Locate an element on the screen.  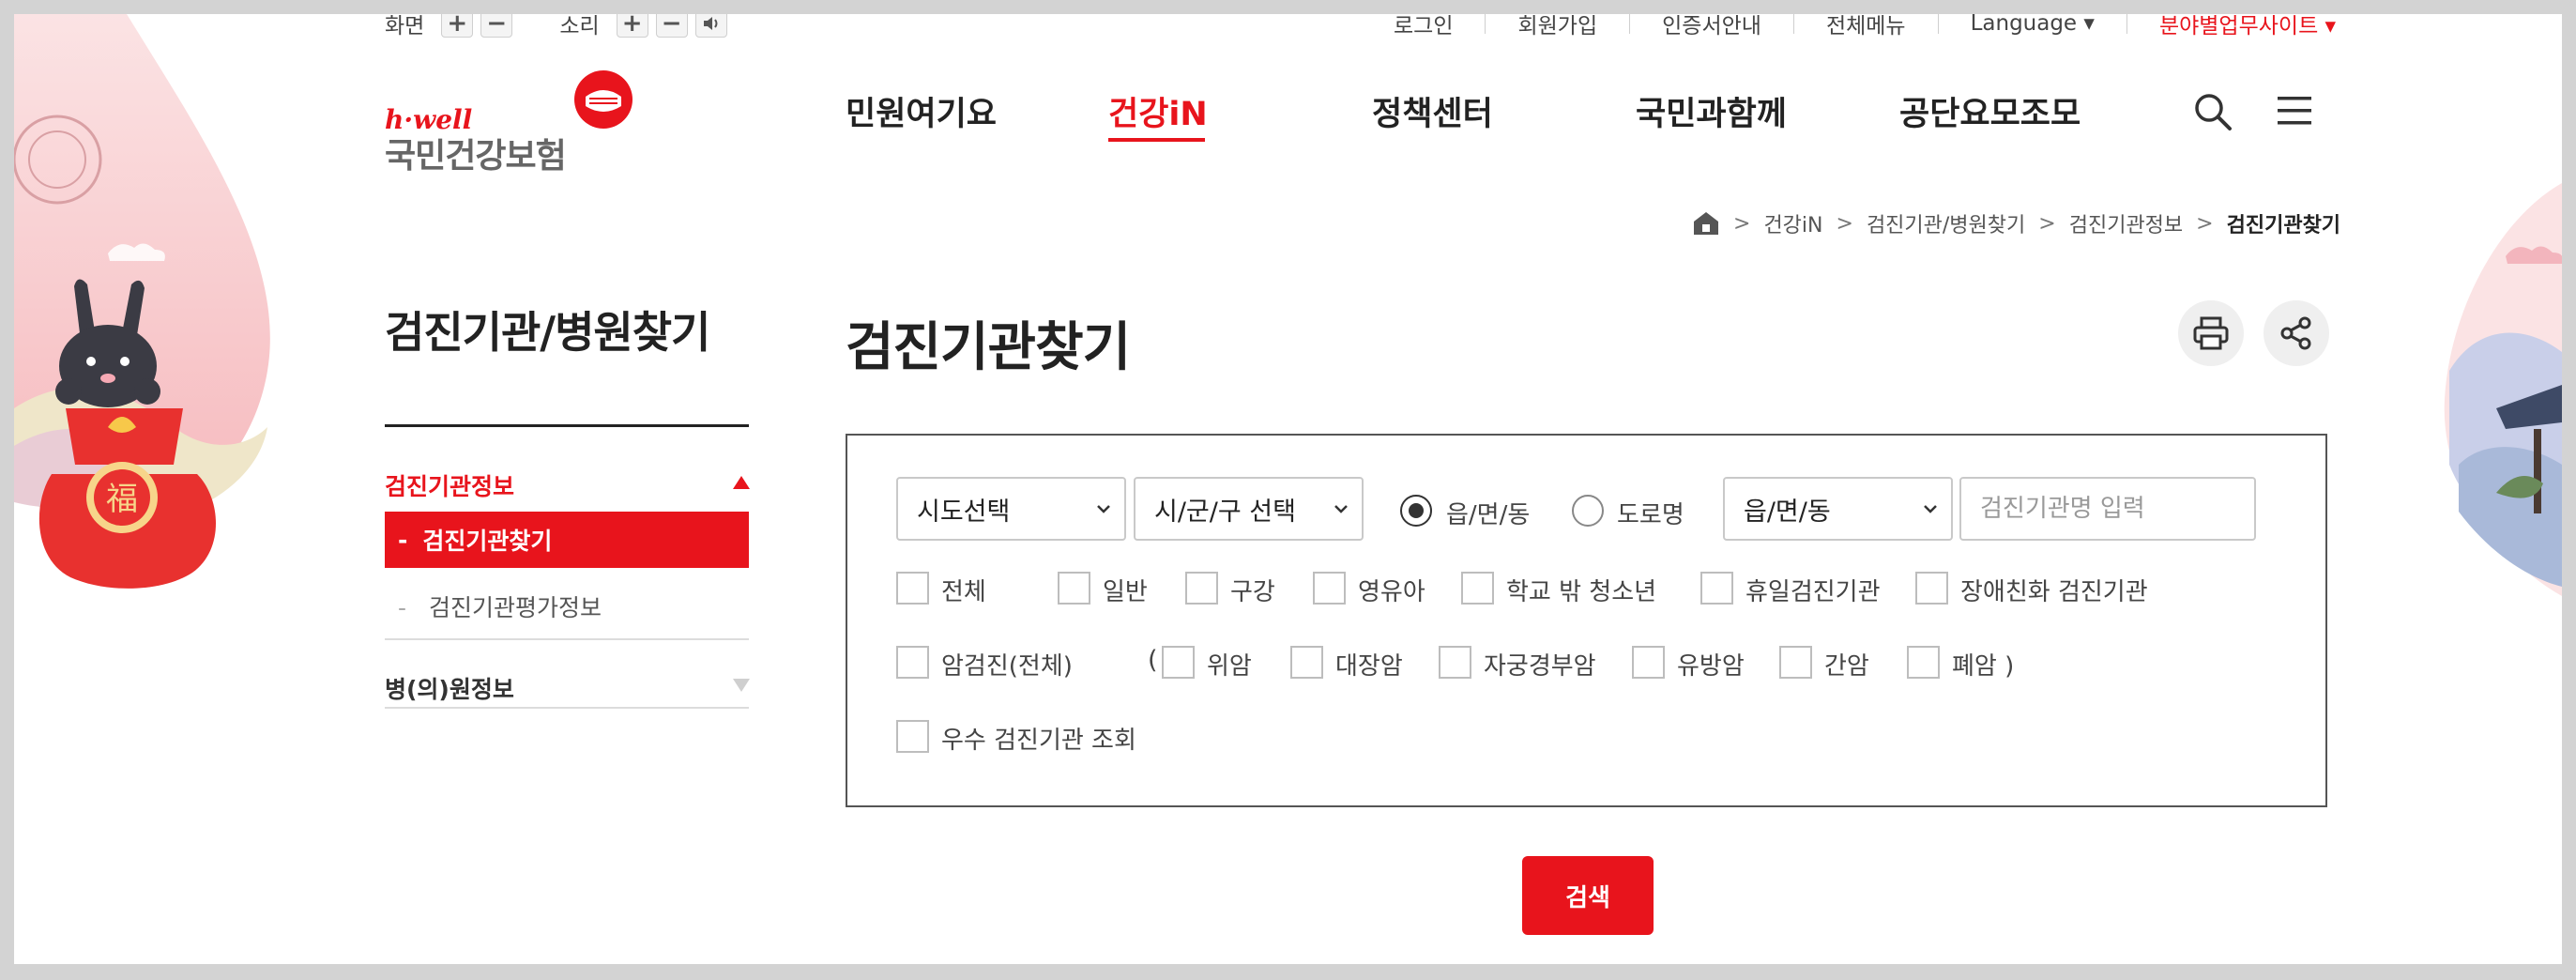
checkbox-excellent-institution is located at coordinates (912, 736).